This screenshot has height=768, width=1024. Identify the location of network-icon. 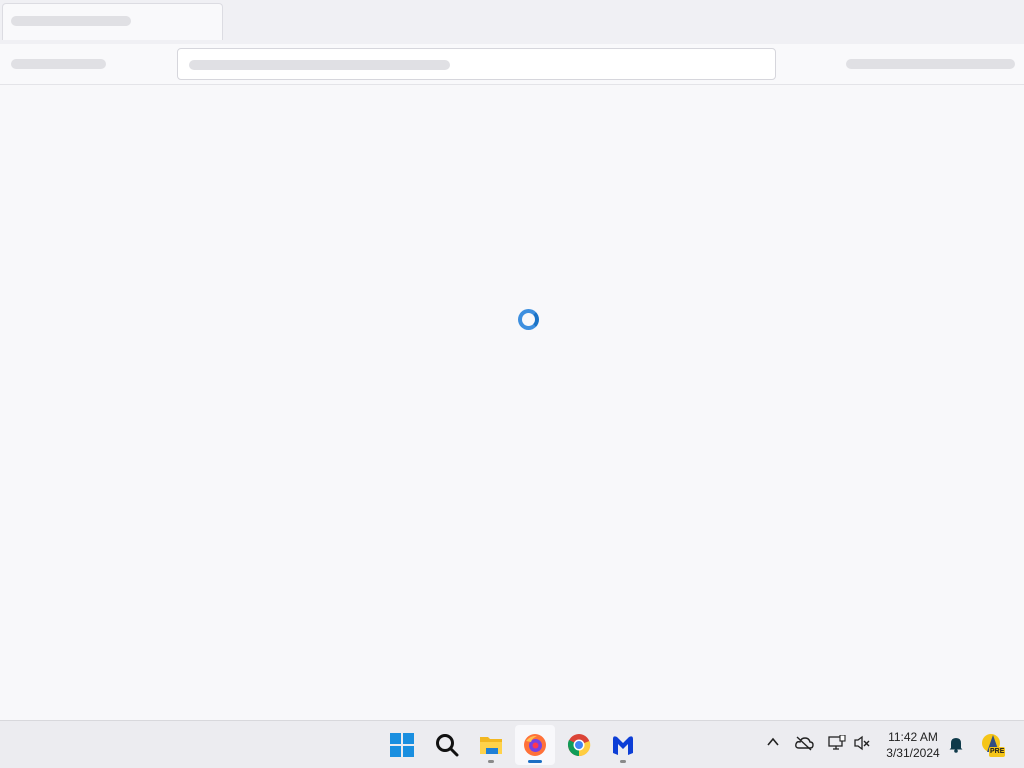
(837, 743).